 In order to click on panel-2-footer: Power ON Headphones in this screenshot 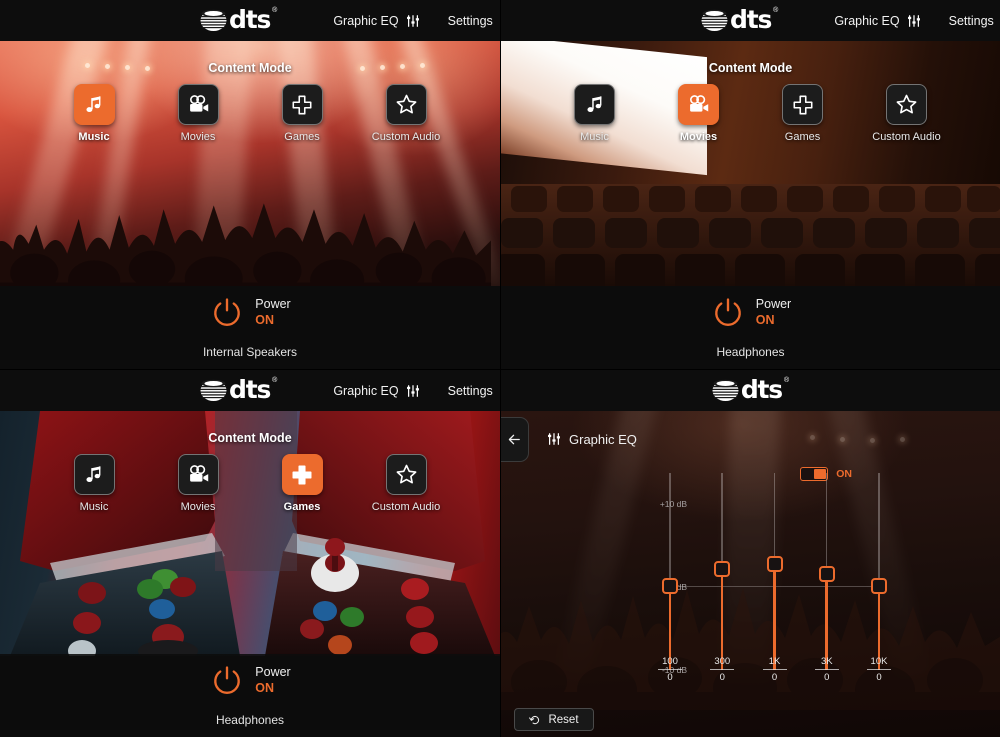, I will do `click(750, 327)`.